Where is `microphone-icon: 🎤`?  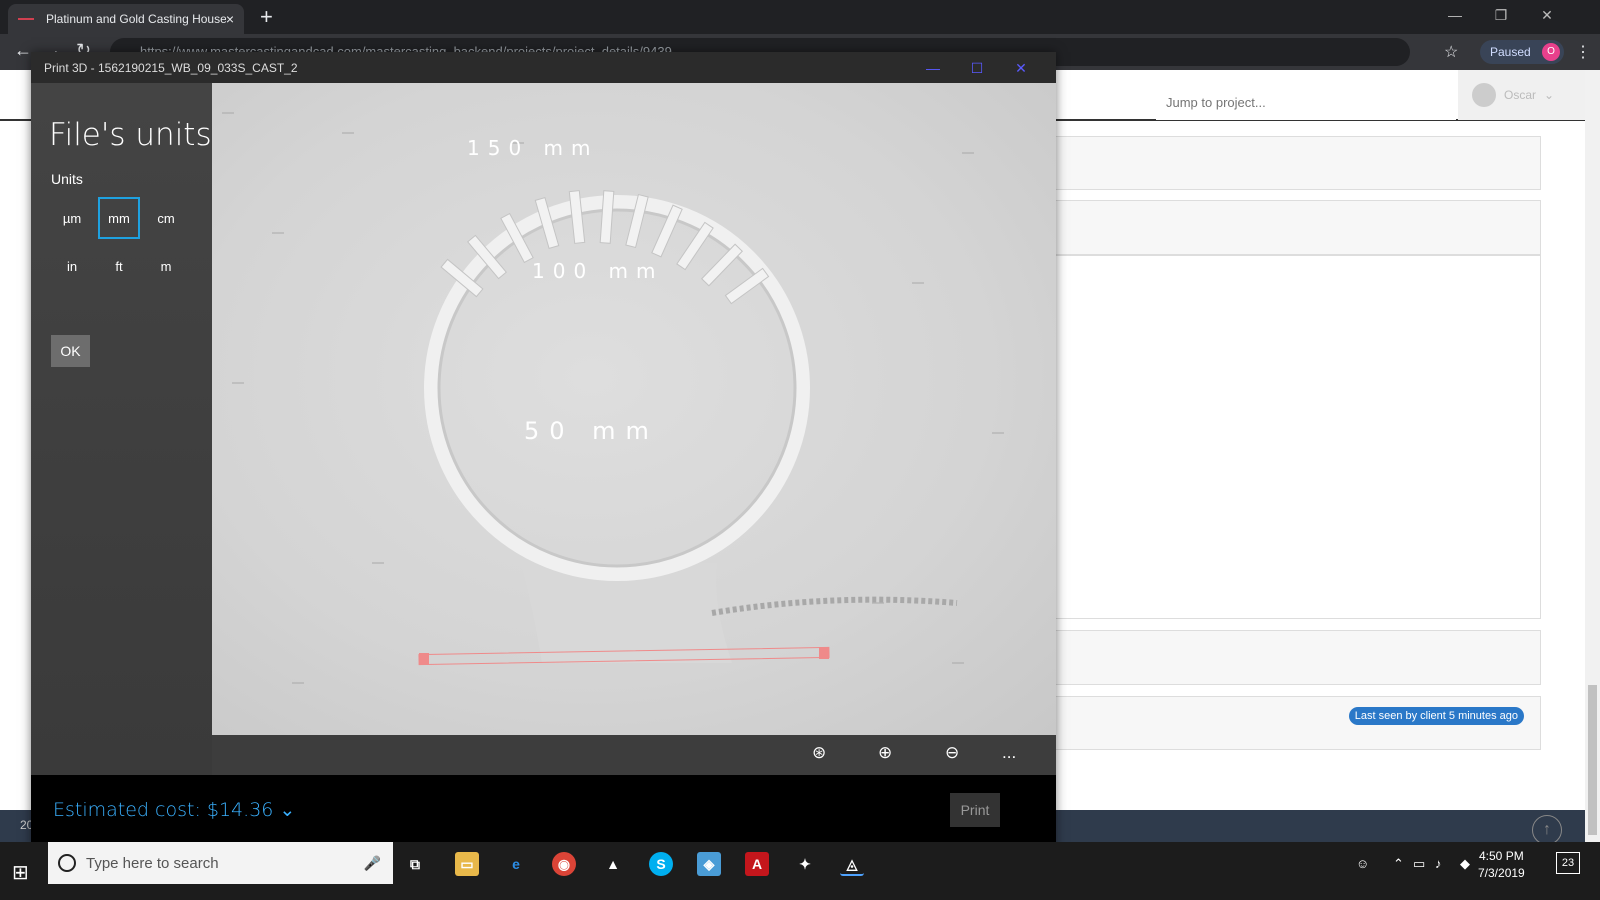
microphone-icon: 🎤 is located at coordinates (372, 863).